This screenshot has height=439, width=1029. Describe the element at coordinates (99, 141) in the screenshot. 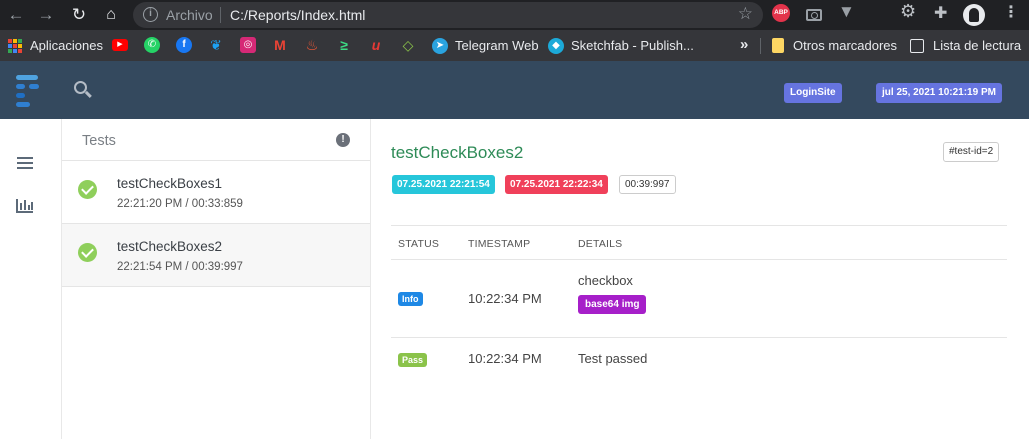

I see `test-list-title: Tests` at that location.